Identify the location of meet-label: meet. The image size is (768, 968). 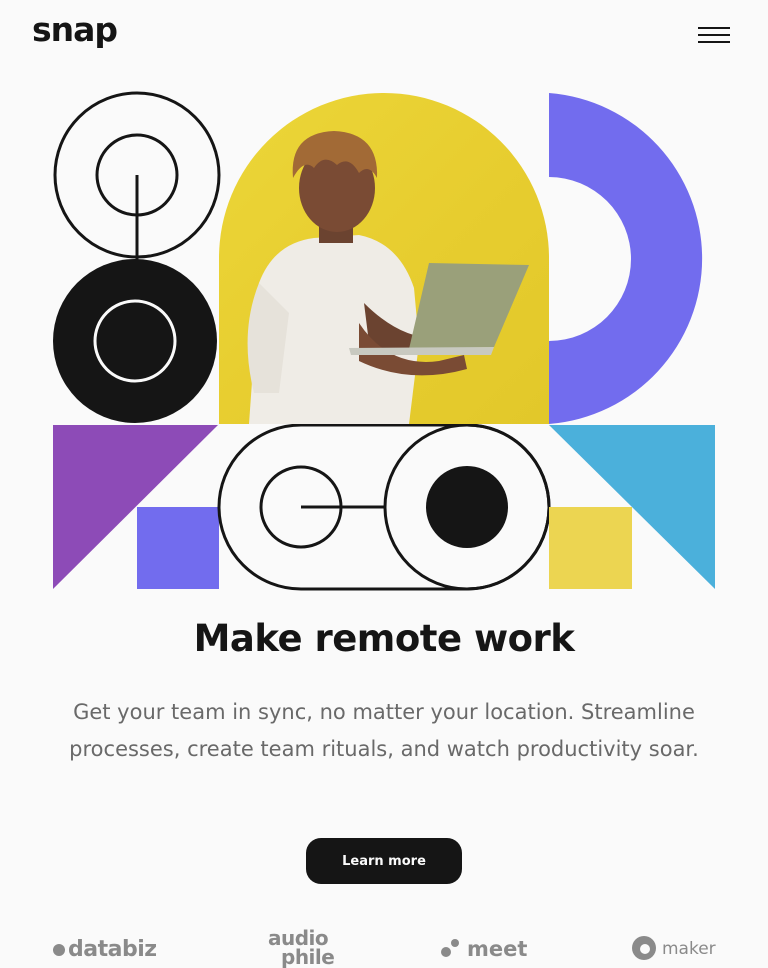
(497, 949).